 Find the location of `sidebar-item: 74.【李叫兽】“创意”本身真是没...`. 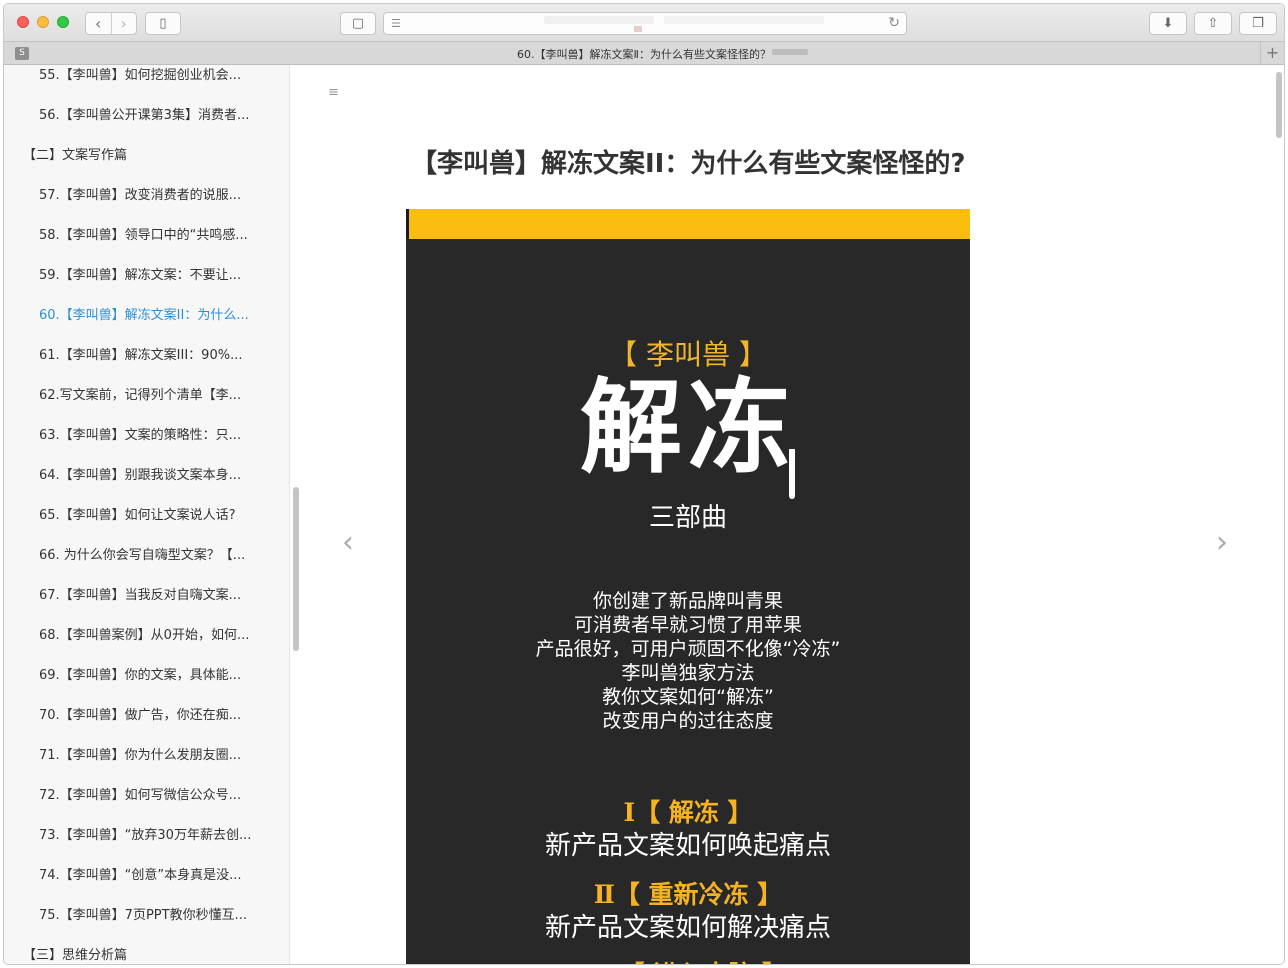

sidebar-item: 74.【李叫兽】“创意”本身真是没... is located at coordinates (159, 876).